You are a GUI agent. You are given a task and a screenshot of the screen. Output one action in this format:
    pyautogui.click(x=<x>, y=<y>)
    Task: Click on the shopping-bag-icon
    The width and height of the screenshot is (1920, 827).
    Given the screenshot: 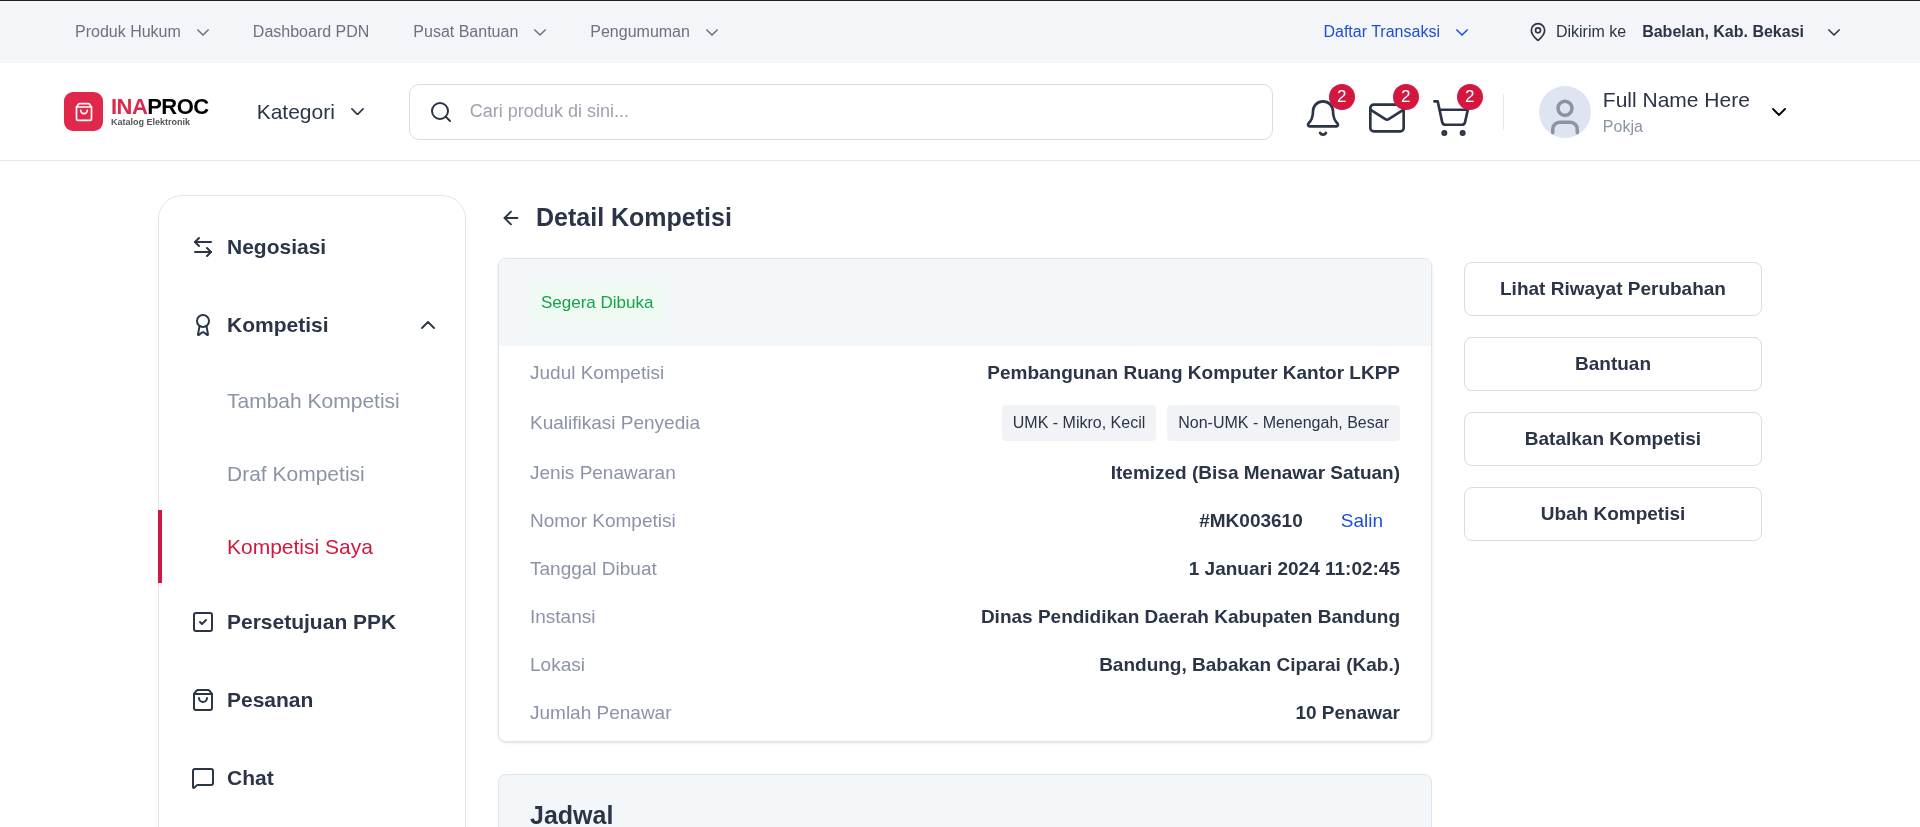 What is the action you would take?
    pyautogui.click(x=203, y=700)
    